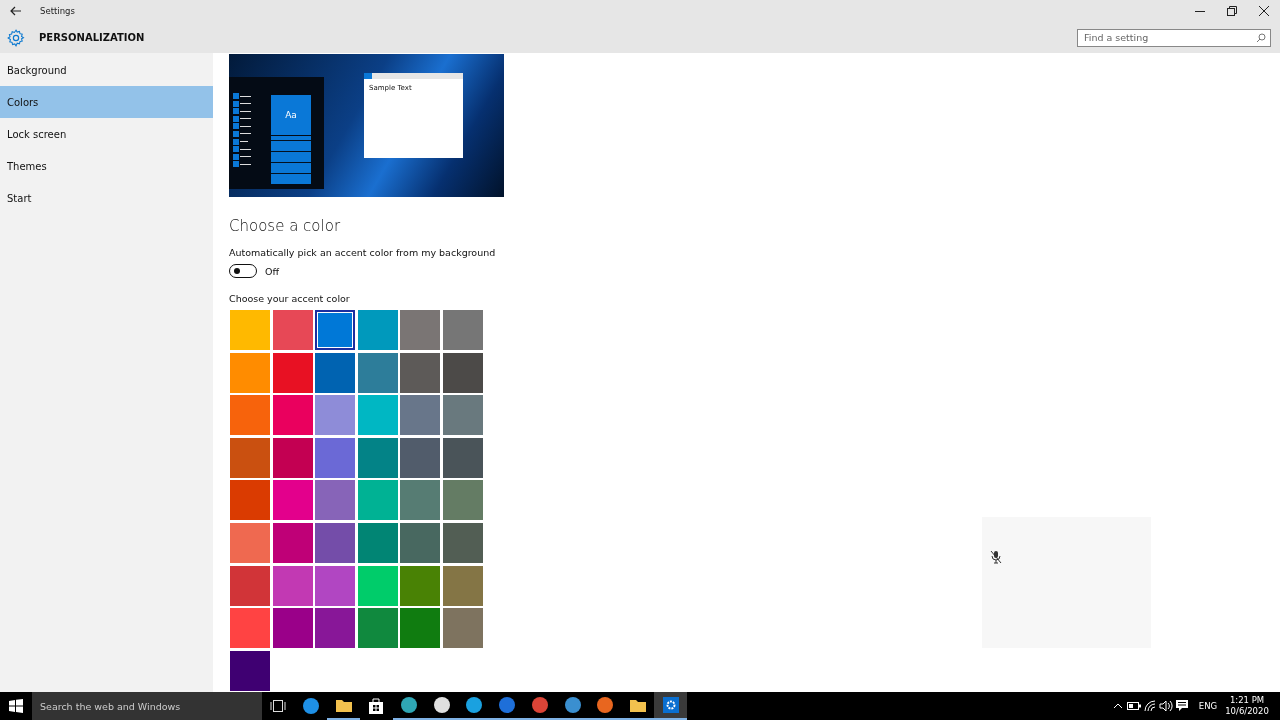 Image resolution: width=1280 pixels, height=720 pixels. Describe the element at coordinates (16, 37) in the screenshot. I see `settings-icon` at that location.